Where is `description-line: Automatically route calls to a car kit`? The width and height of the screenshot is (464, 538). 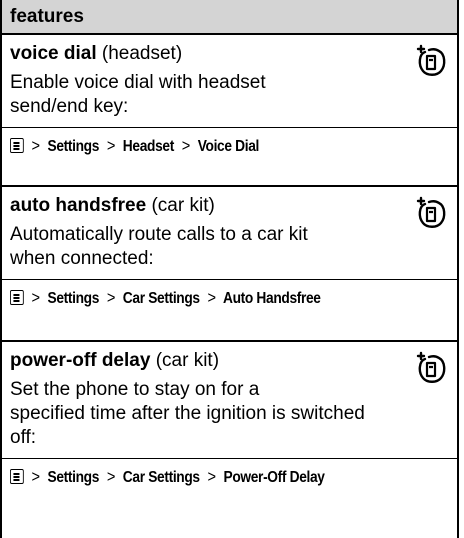 description-line: Automatically route calls to a car kit is located at coordinates (159, 234).